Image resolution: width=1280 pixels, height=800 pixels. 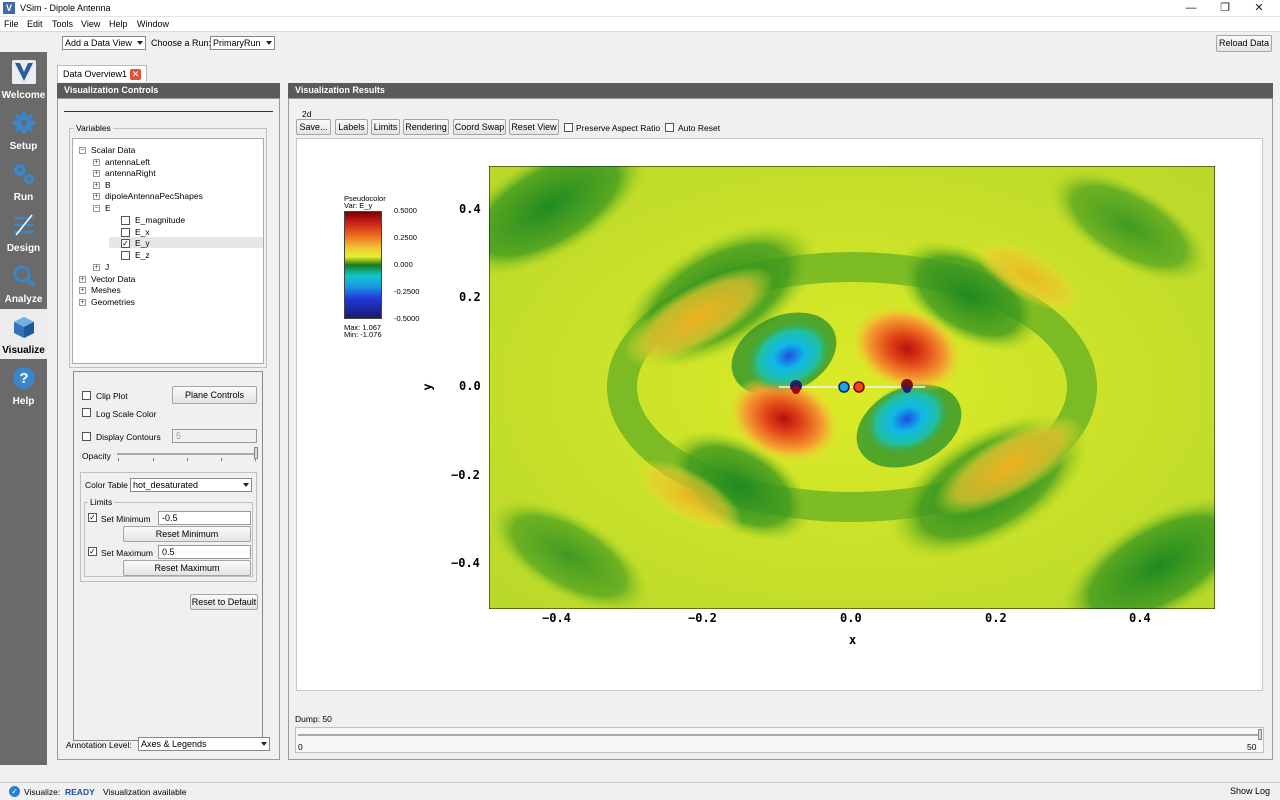 What do you see at coordinates (465, 563) in the screenshot?
I see `y-tick-label: −0.4` at bounding box center [465, 563].